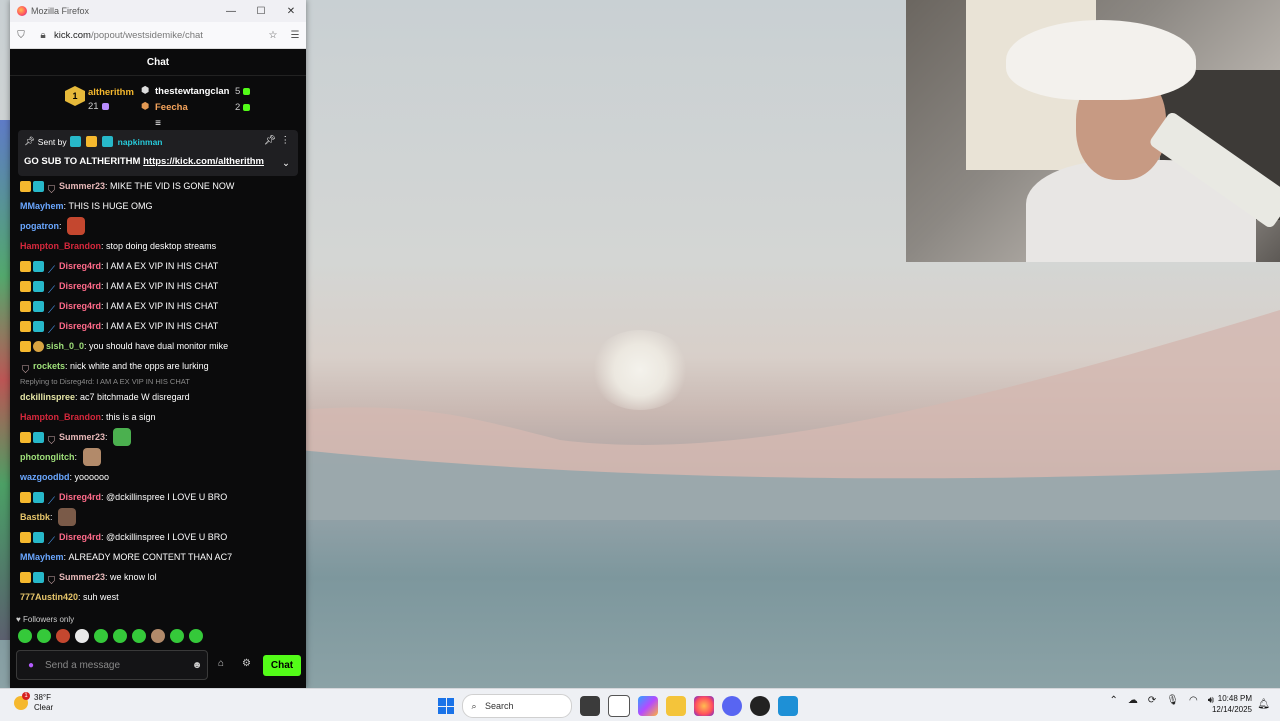 Image resolution: width=1280 pixels, height=721 pixels. What do you see at coordinates (286, 163) in the screenshot?
I see `chevron-down-icon: ⌄` at bounding box center [286, 163].